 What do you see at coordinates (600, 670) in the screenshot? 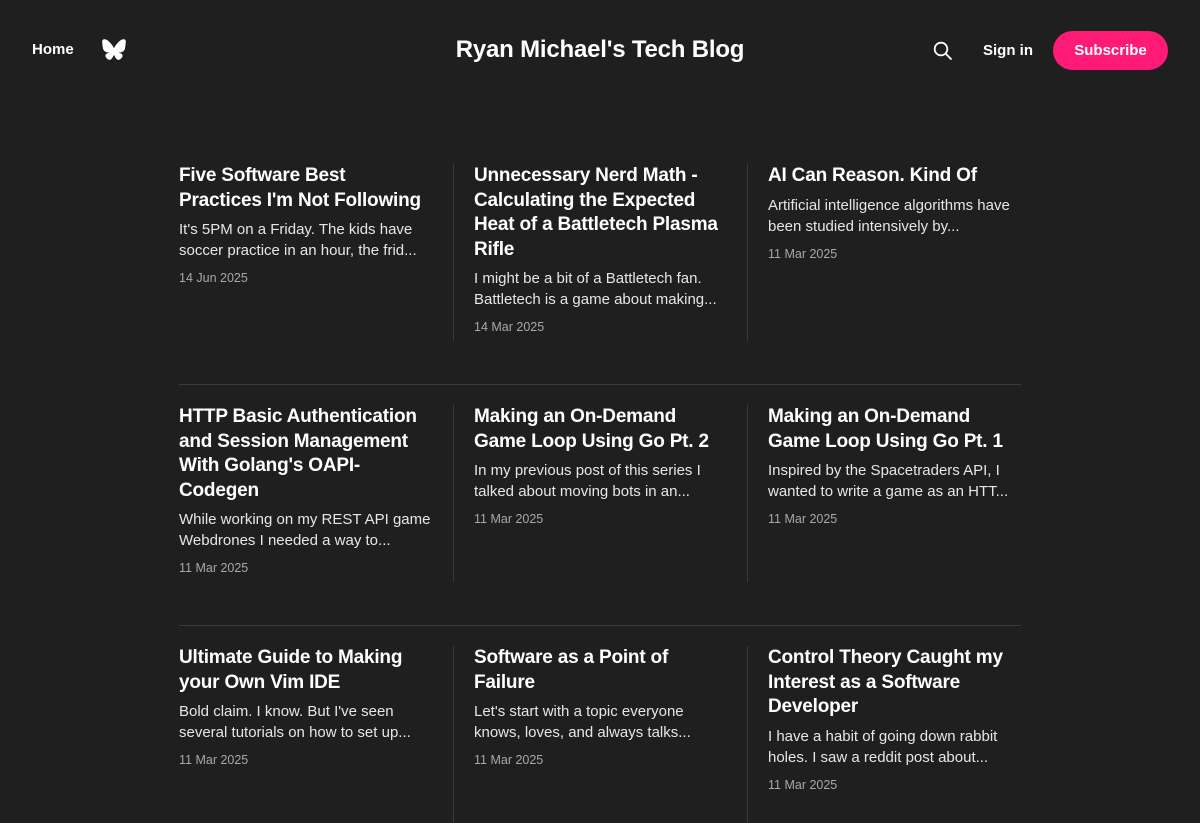
I see `post-title: Software as a Point of Failure` at bounding box center [600, 670].